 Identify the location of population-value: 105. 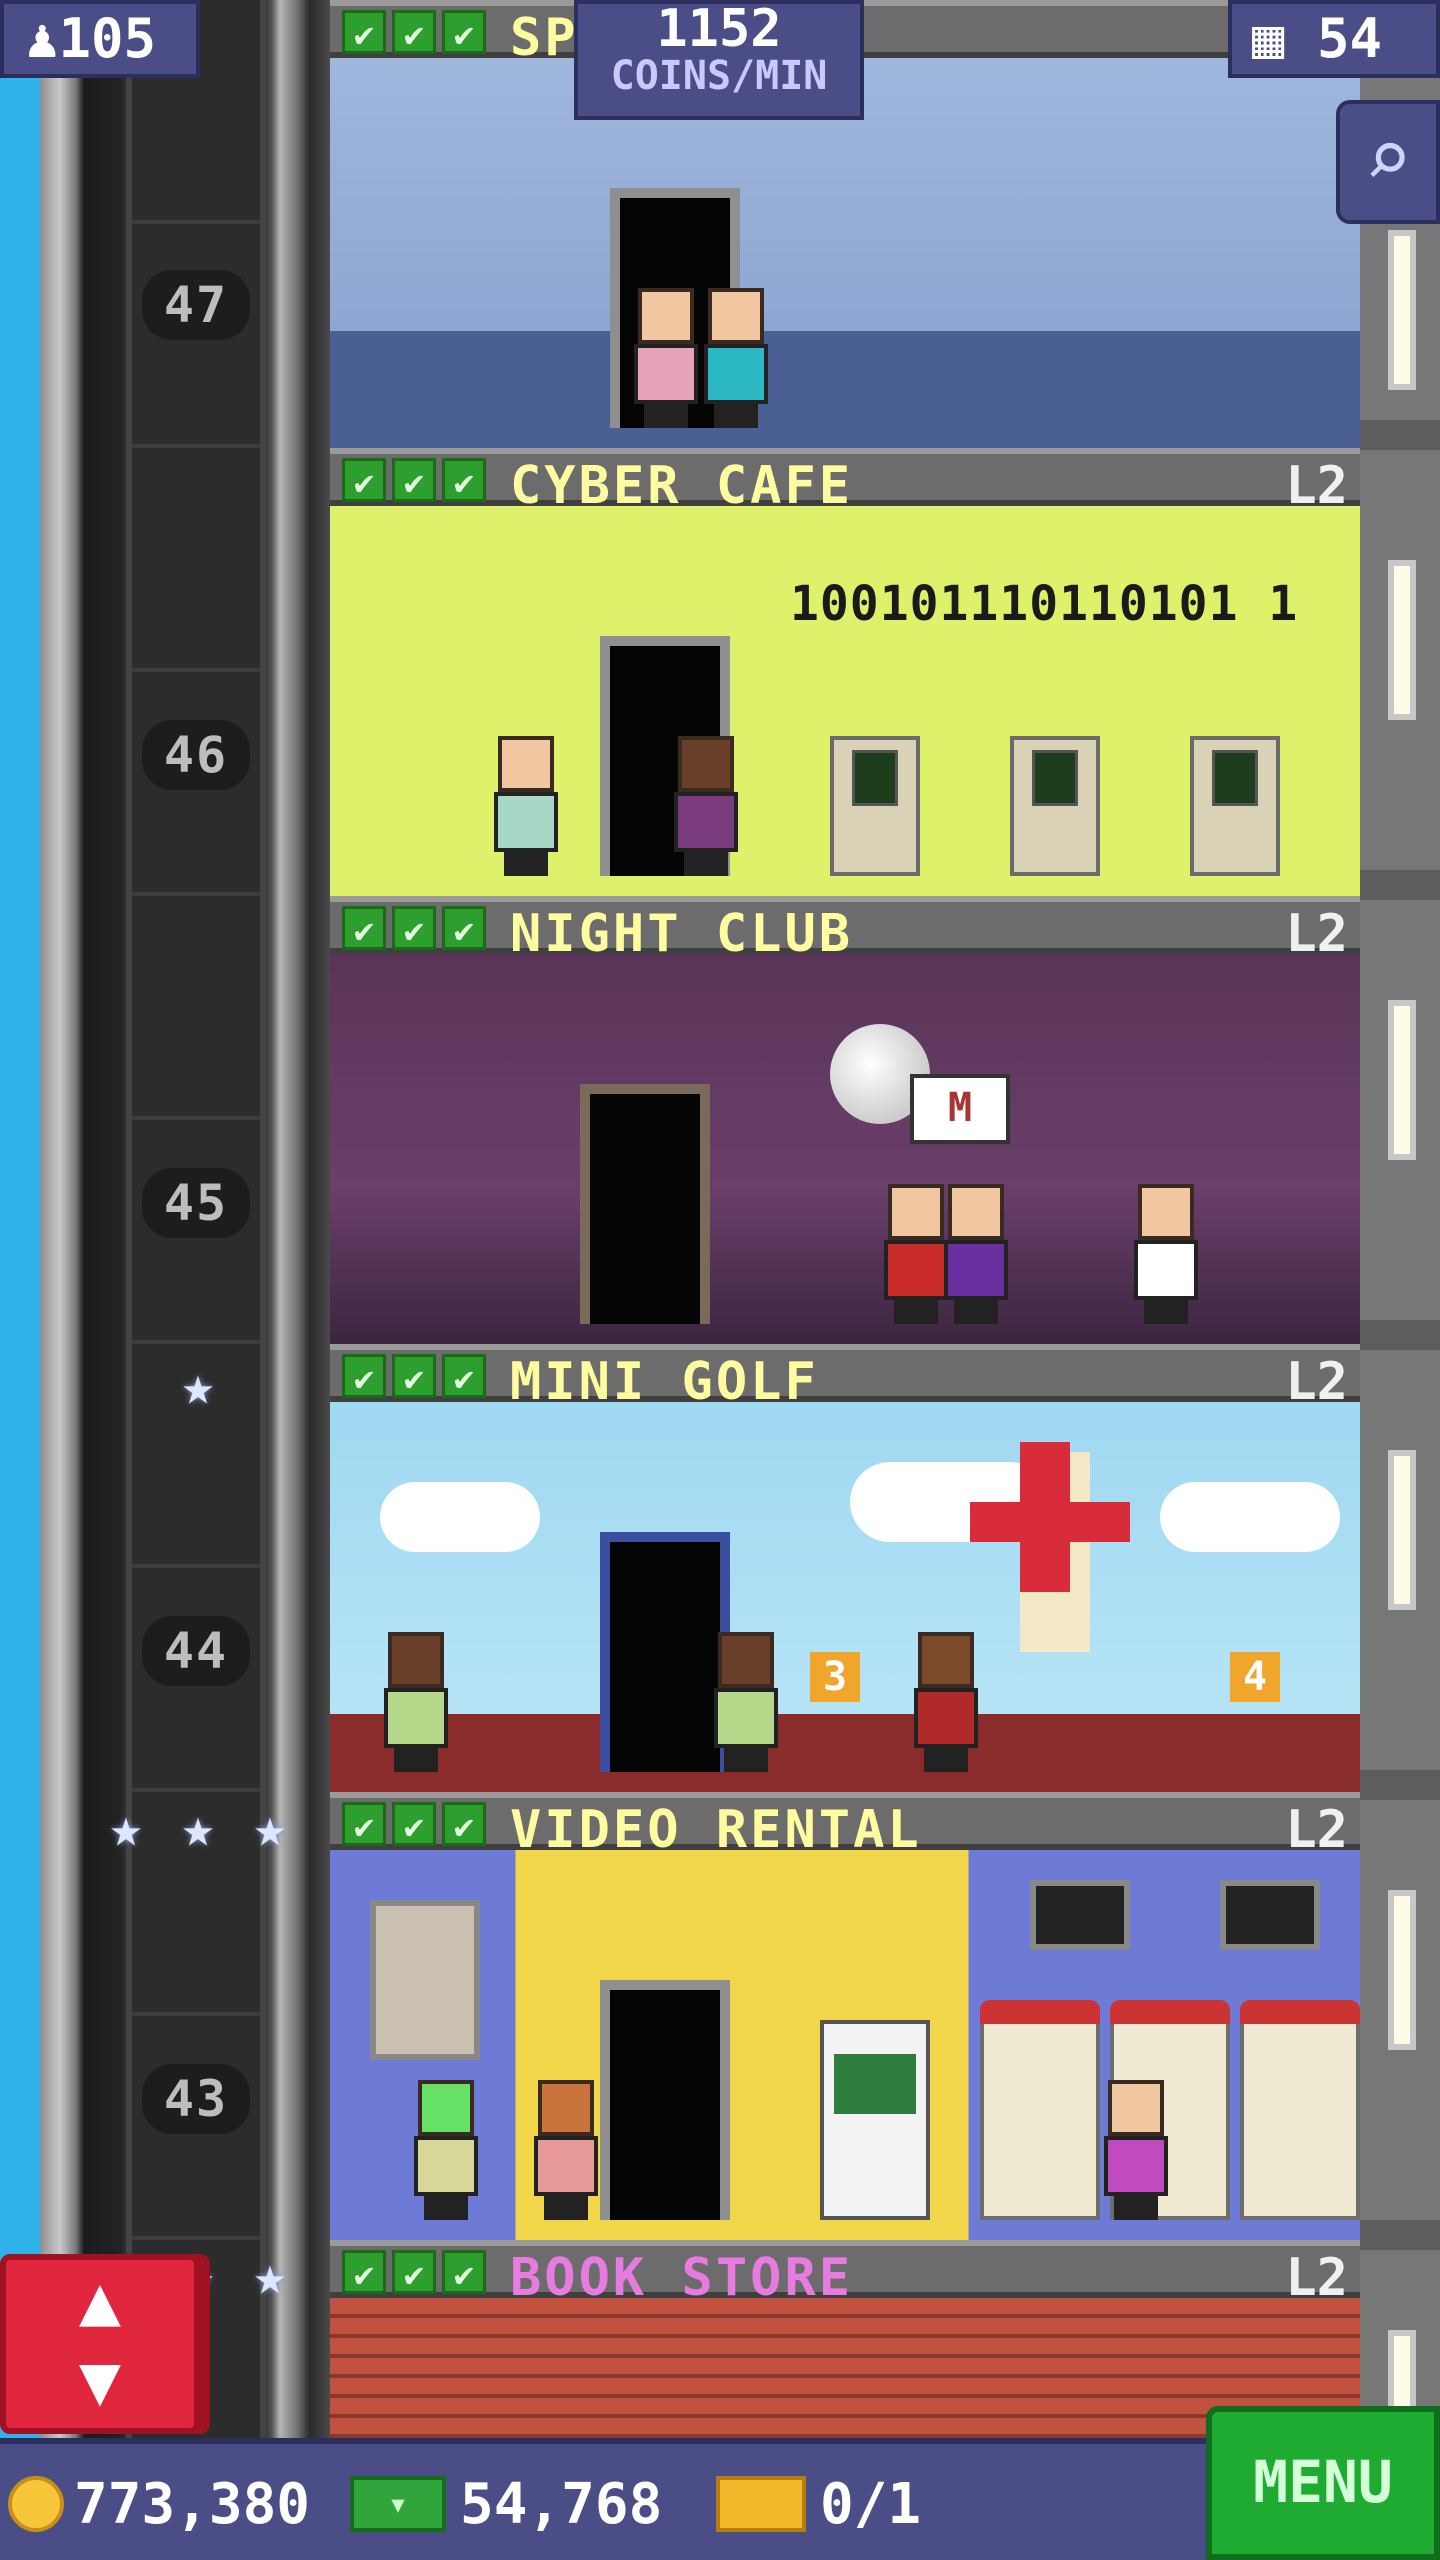
(107, 38).